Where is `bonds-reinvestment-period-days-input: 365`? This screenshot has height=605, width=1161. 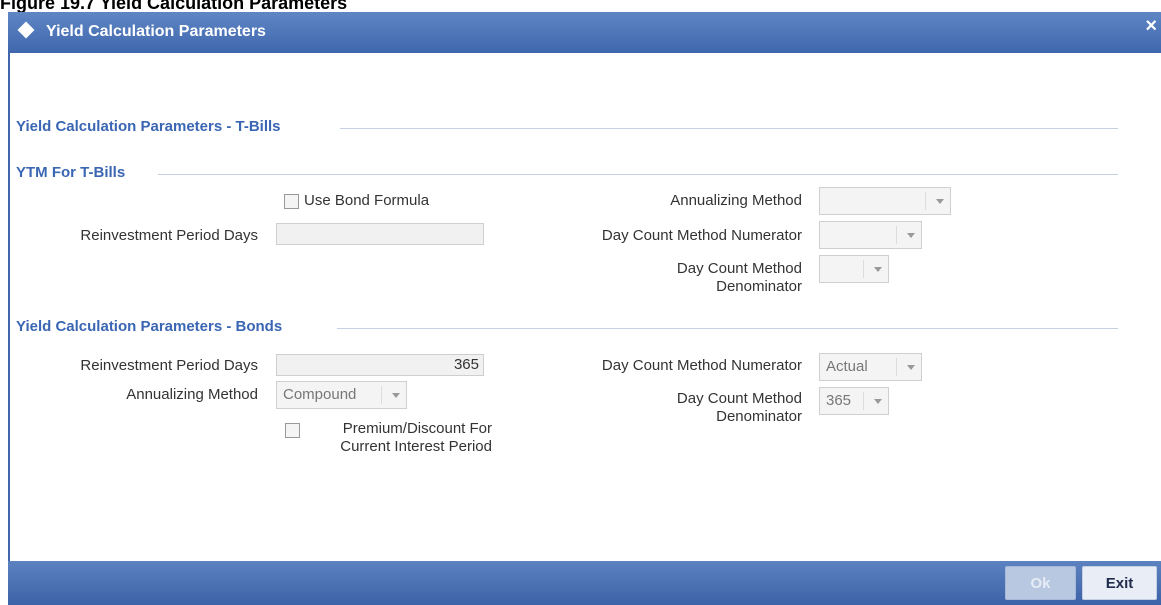
bonds-reinvestment-period-days-input: 365 is located at coordinates (380, 365).